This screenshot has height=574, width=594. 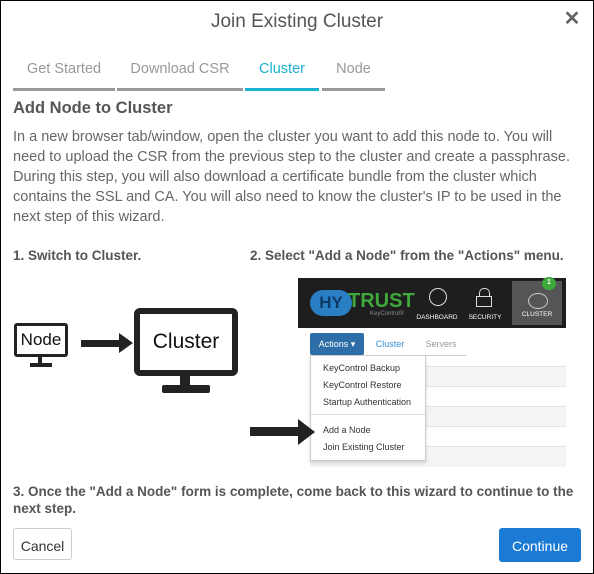 I want to click on node-label: Node, so click(x=41, y=339).